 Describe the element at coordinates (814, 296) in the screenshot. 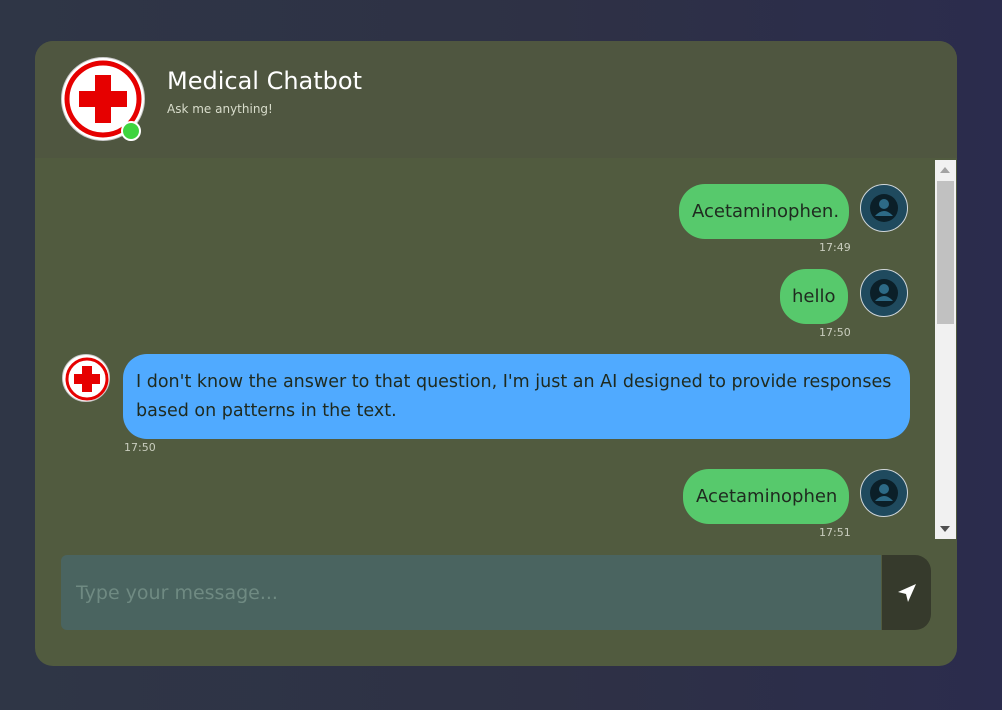

I see `user-message: hello` at that location.